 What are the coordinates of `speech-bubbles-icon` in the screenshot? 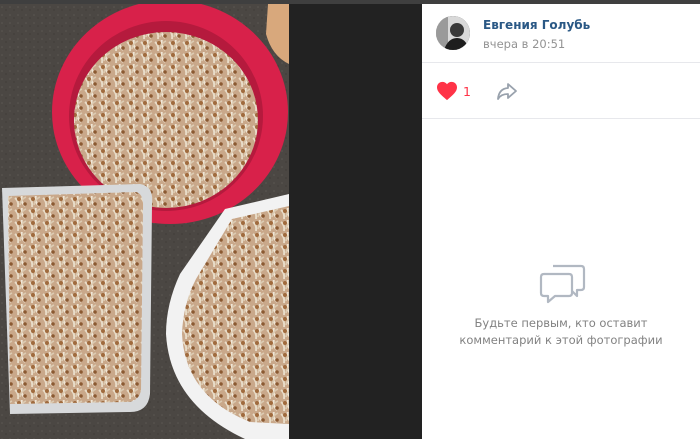 It's located at (562, 284).